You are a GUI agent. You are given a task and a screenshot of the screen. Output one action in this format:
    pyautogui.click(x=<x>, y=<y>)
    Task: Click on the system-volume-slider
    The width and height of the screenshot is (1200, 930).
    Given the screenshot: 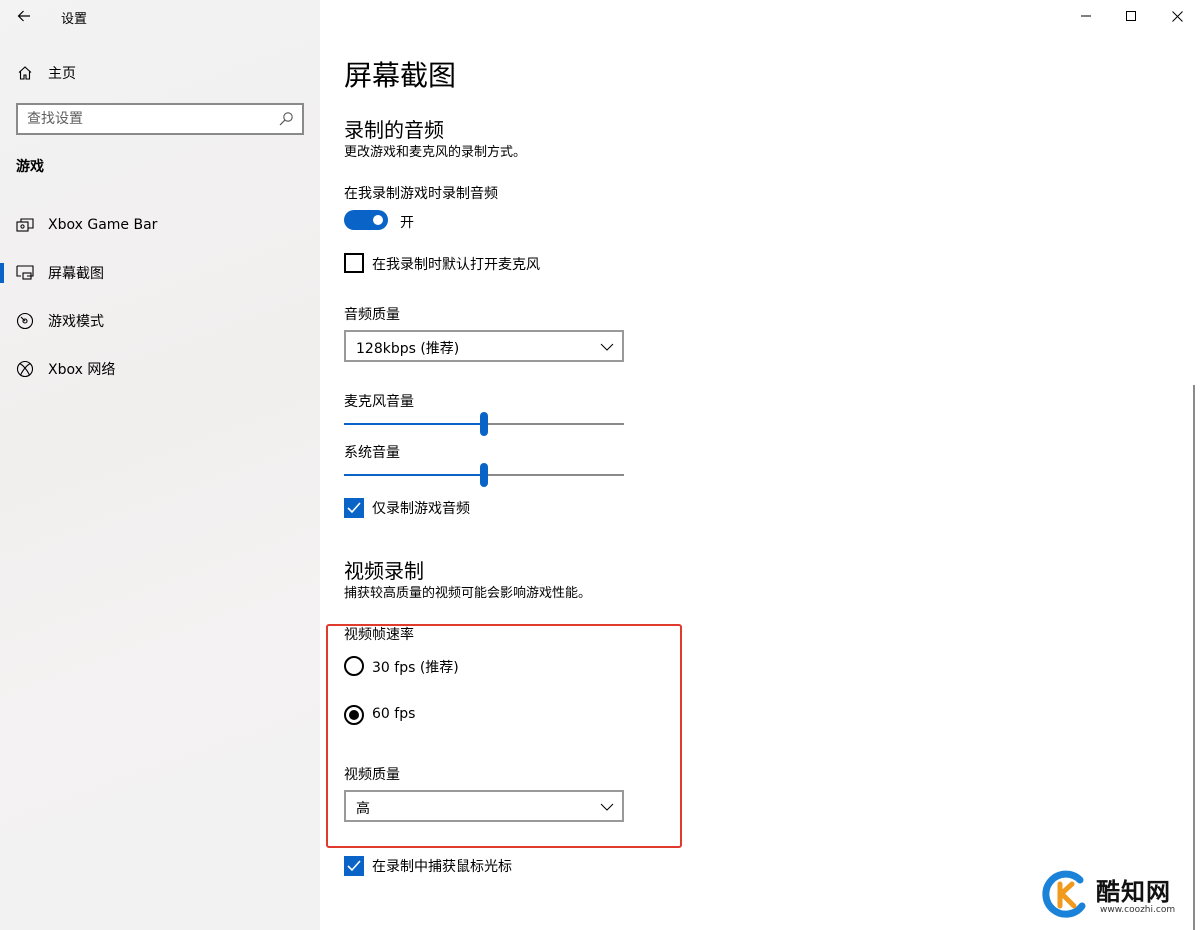 What is the action you would take?
    pyautogui.click(x=484, y=475)
    